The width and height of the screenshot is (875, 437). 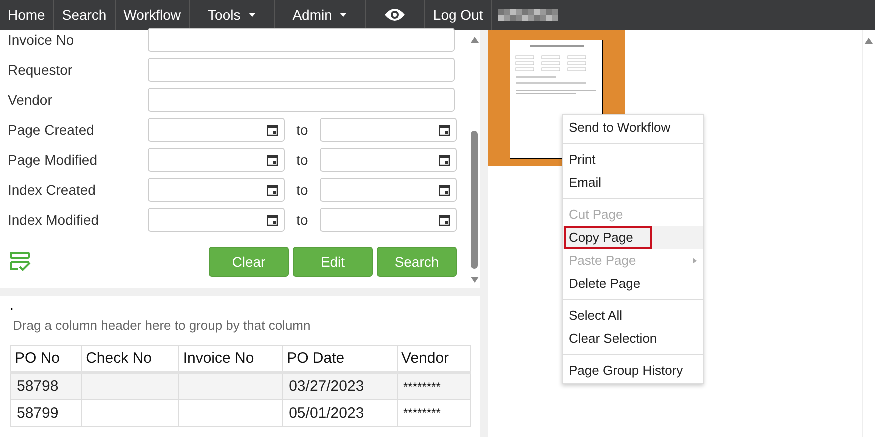 I want to click on menu-item: Send to Workflow, so click(x=633, y=127).